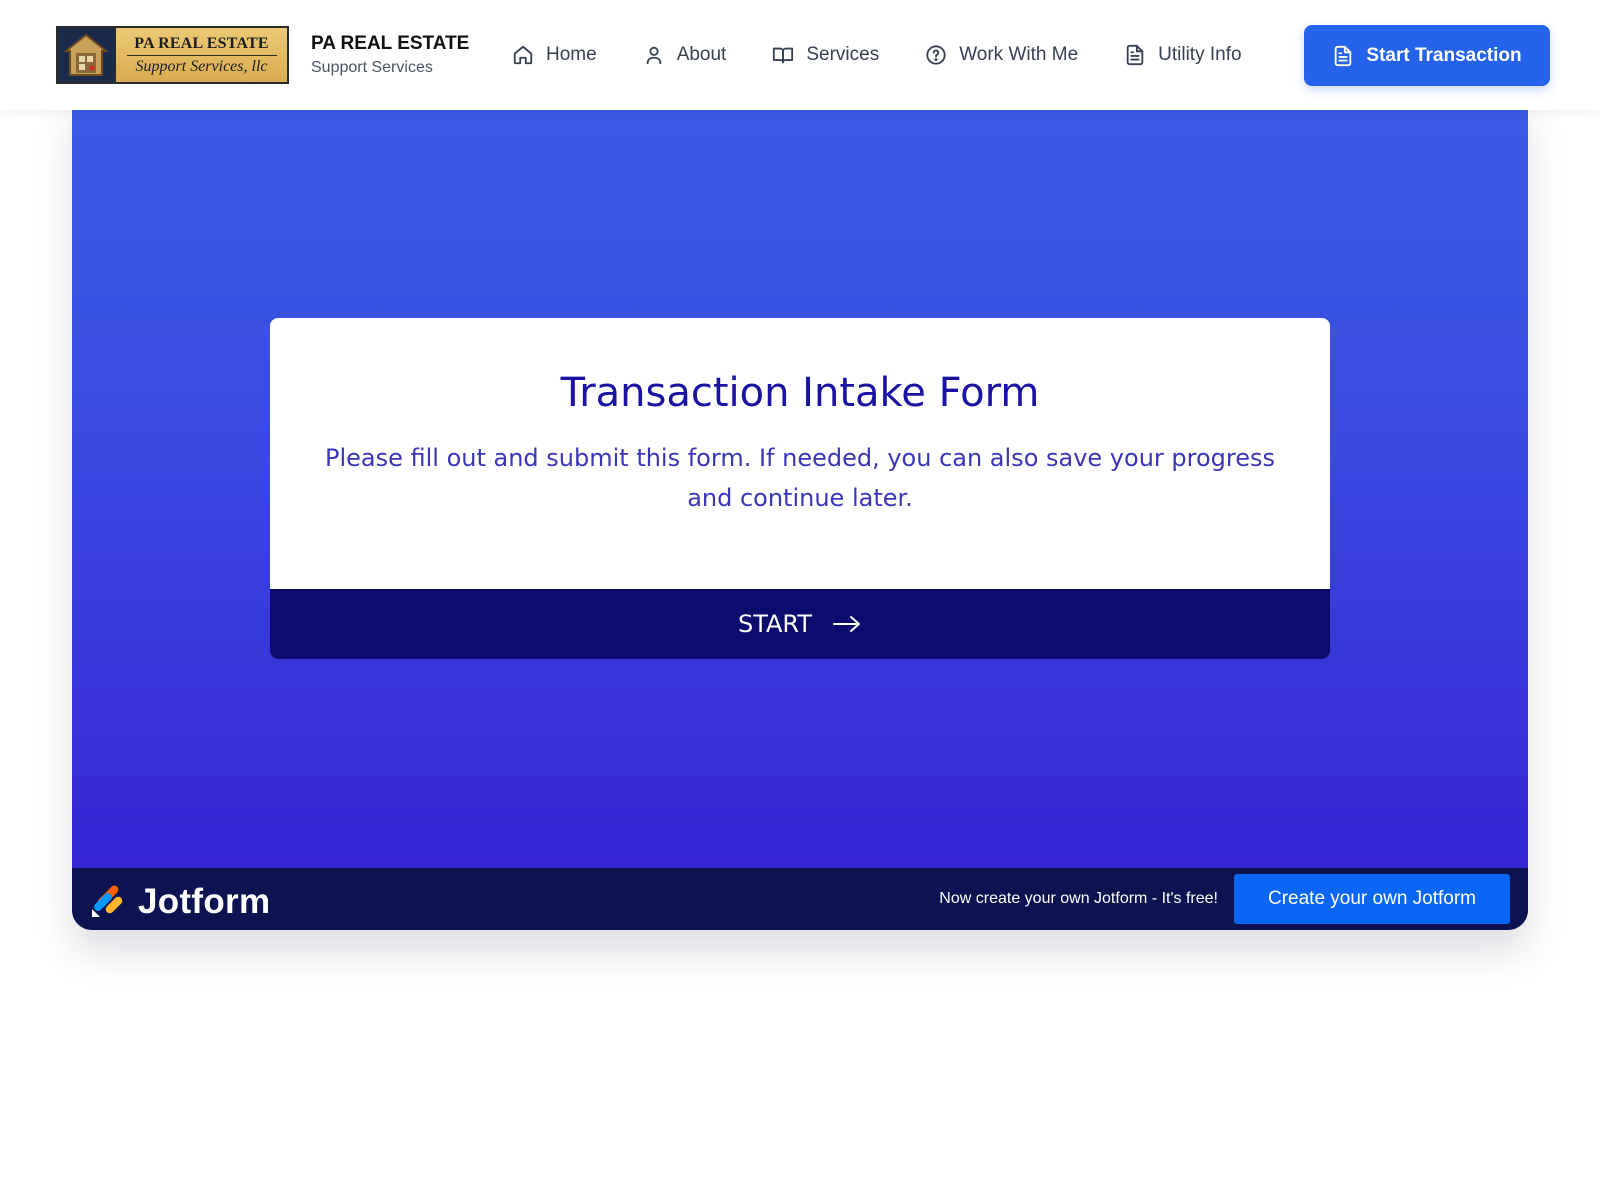 This screenshot has height=1200, width=1600. I want to click on logo-text: PA REAL ESTATE Support Services, llc, so click(201, 55).